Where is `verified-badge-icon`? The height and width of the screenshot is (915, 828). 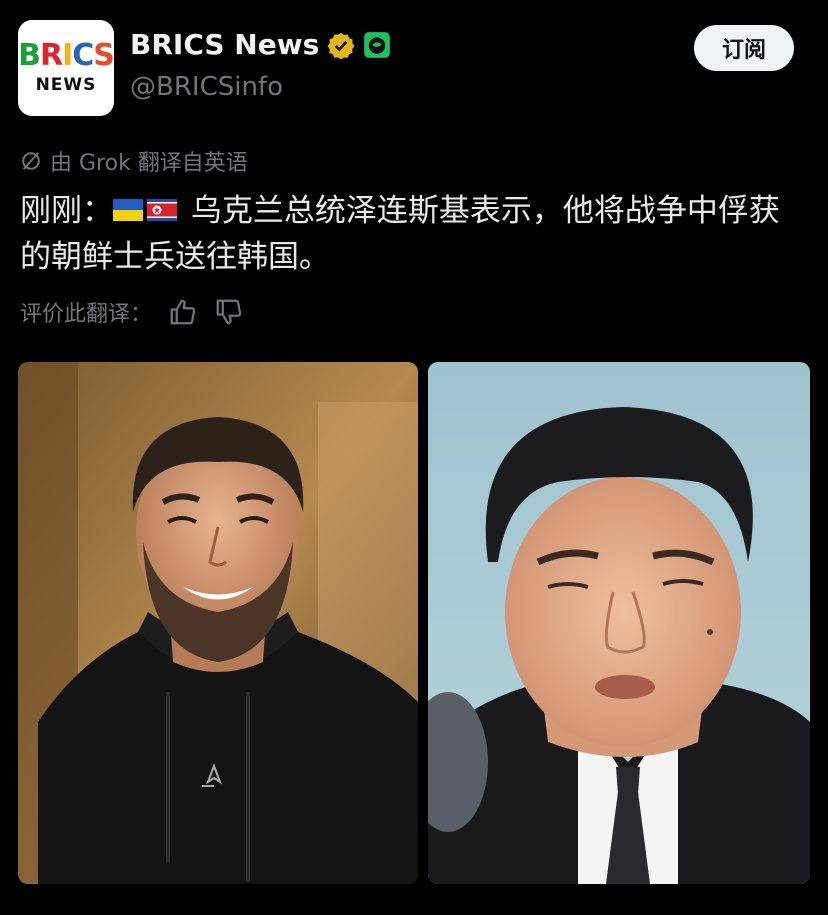
verified-badge-icon is located at coordinates (341, 45).